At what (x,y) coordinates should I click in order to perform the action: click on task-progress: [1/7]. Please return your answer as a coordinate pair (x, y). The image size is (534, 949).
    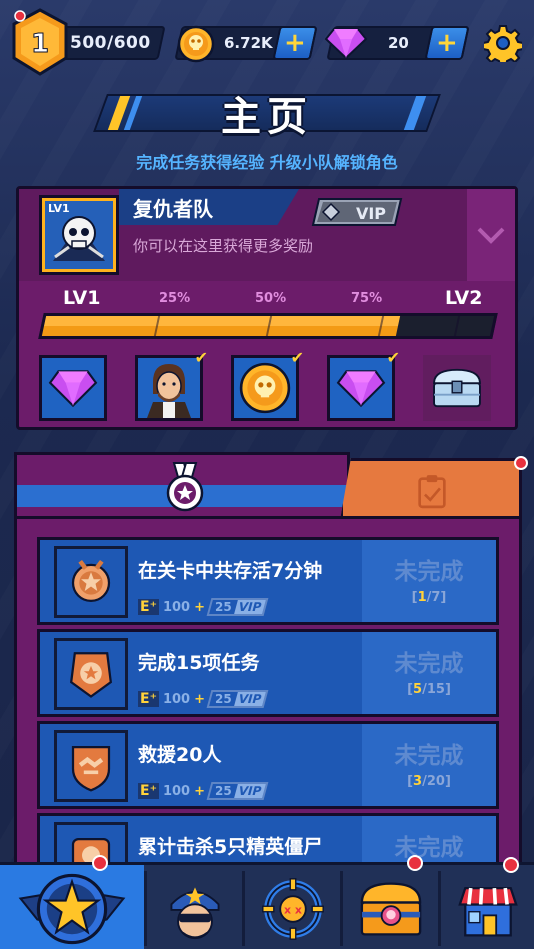
    Looking at the image, I should click on (429, 597).